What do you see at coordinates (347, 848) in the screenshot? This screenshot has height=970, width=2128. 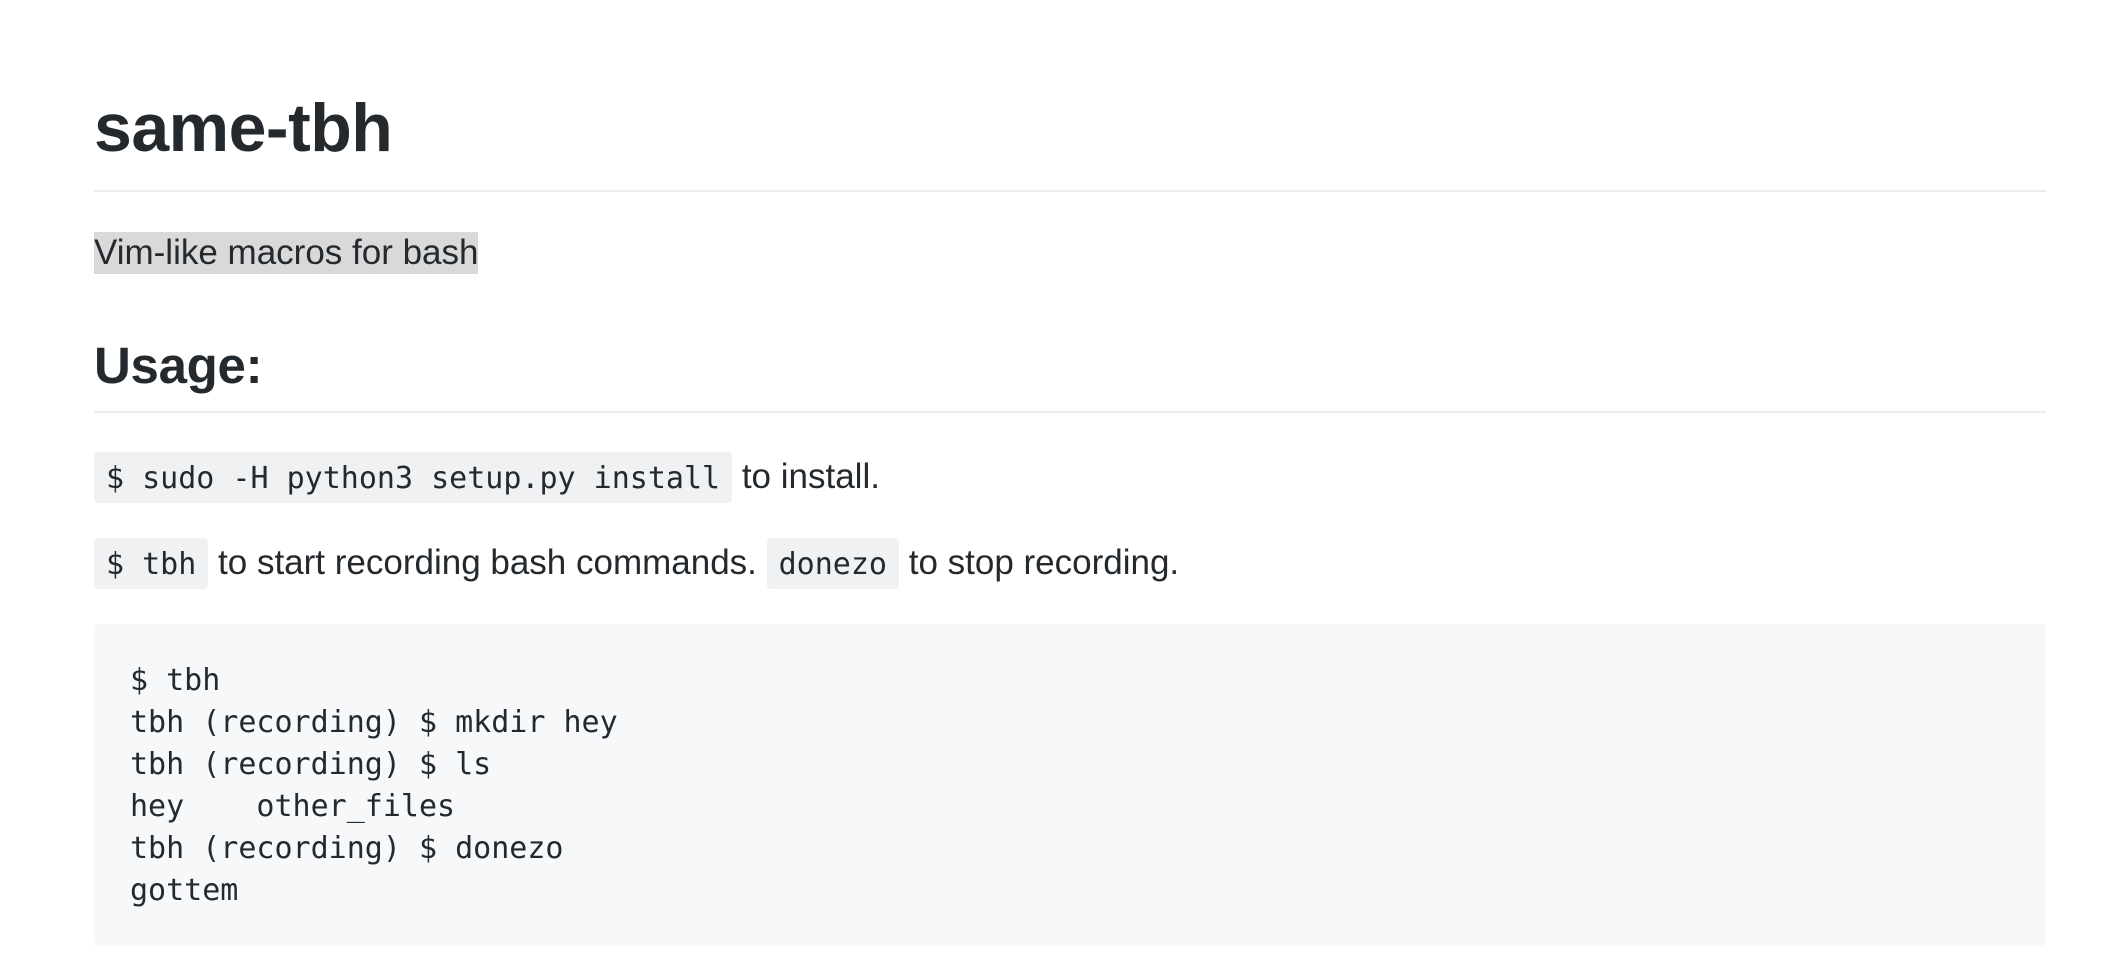 I see `code-line: tbh (recording) $ donezo` at bounding box center [347, 848].